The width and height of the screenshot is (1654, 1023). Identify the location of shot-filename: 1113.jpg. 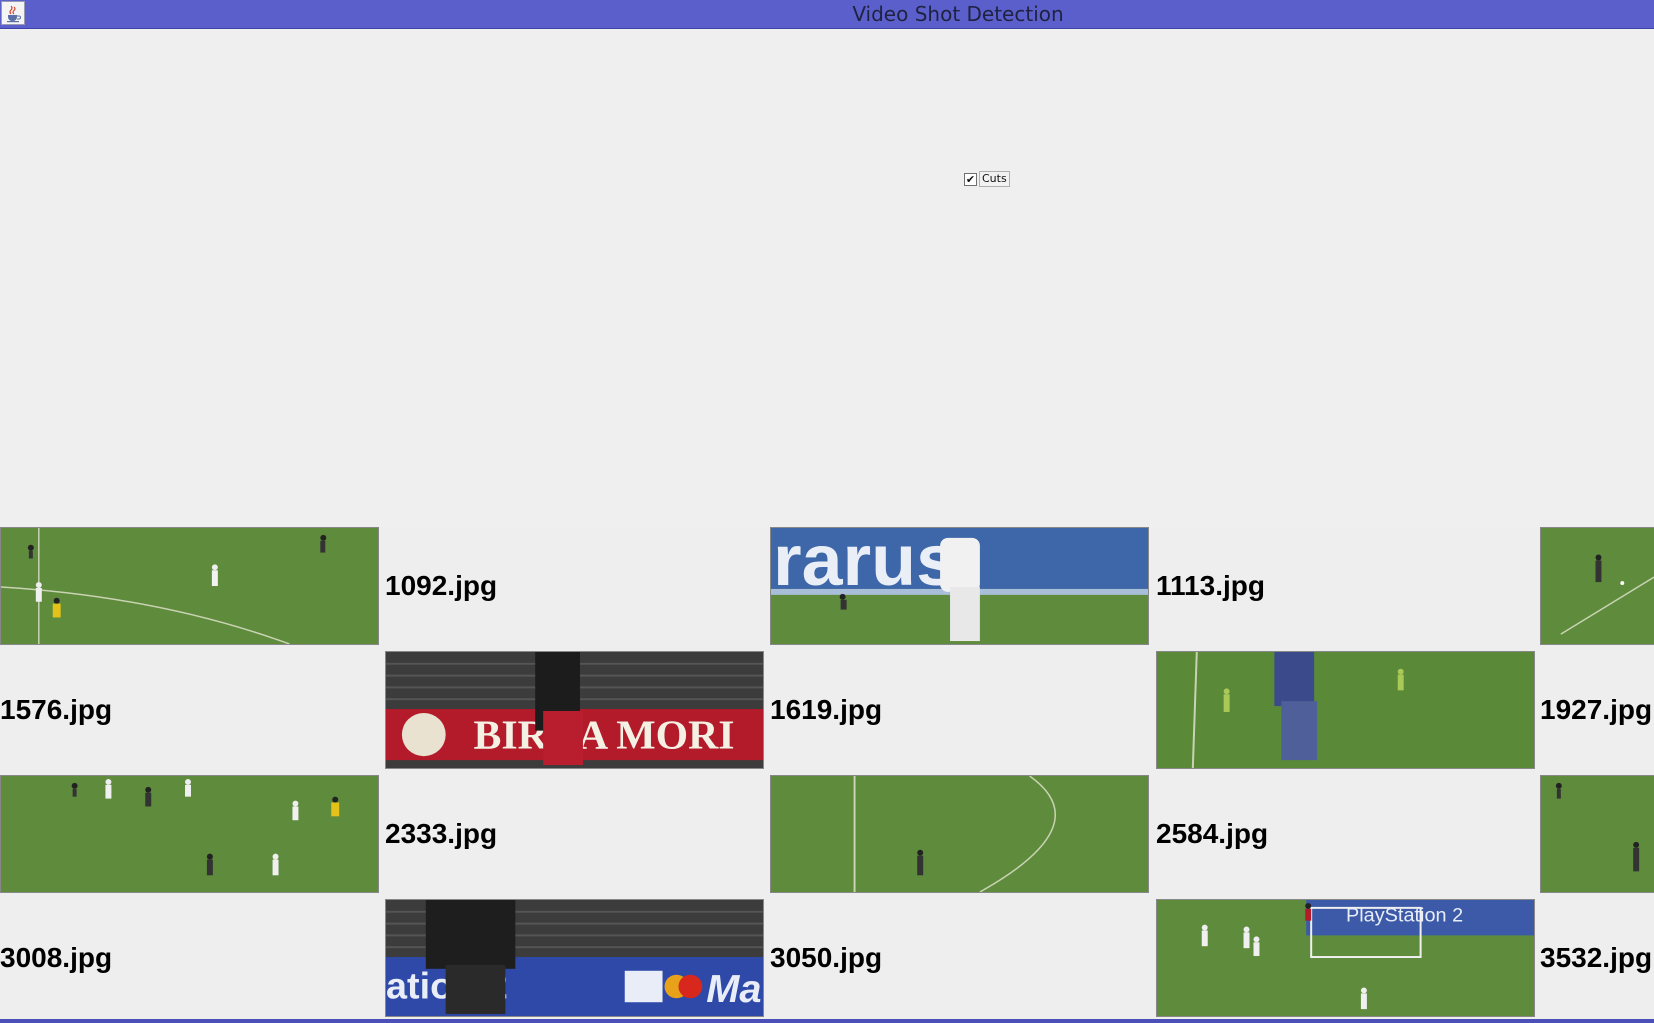
(1210, 585).